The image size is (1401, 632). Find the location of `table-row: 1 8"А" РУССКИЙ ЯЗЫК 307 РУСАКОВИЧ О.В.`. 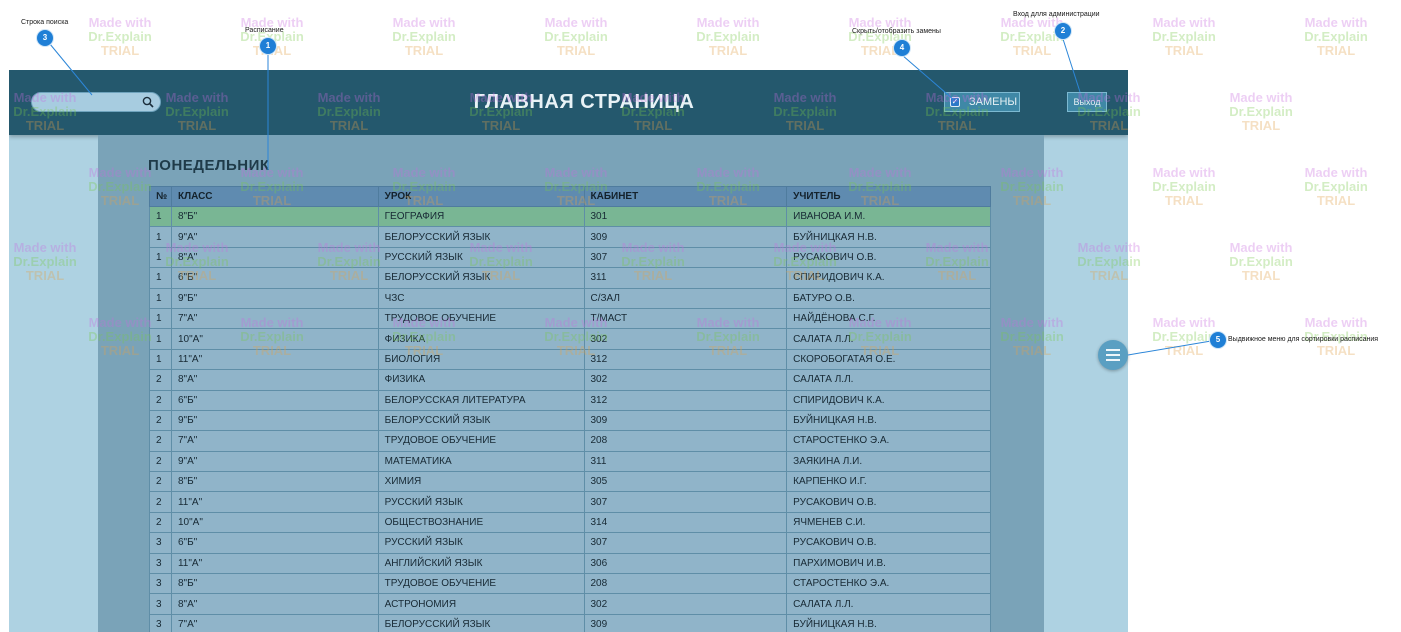

table-row: 1 8"А" РУССКИЙ ЯЗЫК 307 РУСАКОВИЧ О.В. is located at coordinates (570, 257).